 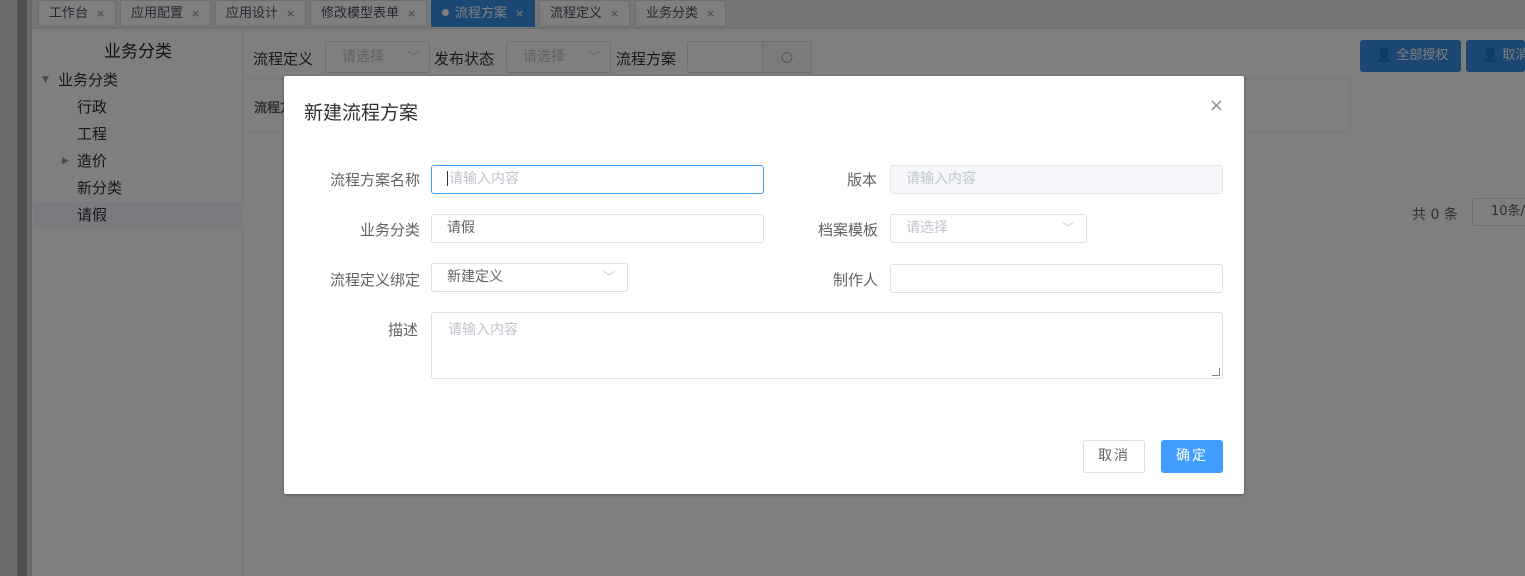 What do you see at coordinates (1114, 456) in the screenshot?
I see `cancel-button: 取消` at bounding box center [1114, 456].